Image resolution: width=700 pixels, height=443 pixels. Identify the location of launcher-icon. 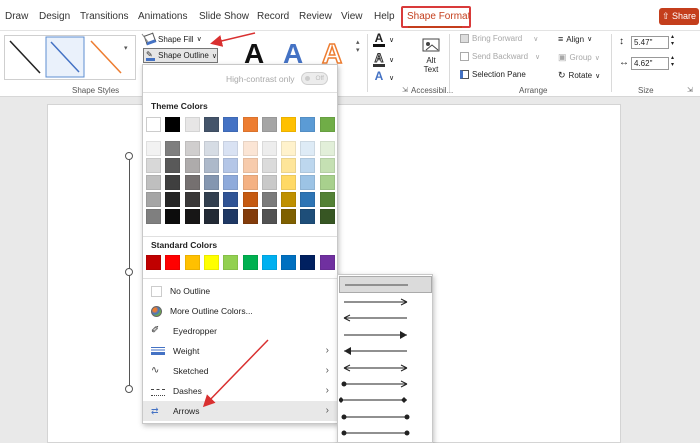
(145, 38).